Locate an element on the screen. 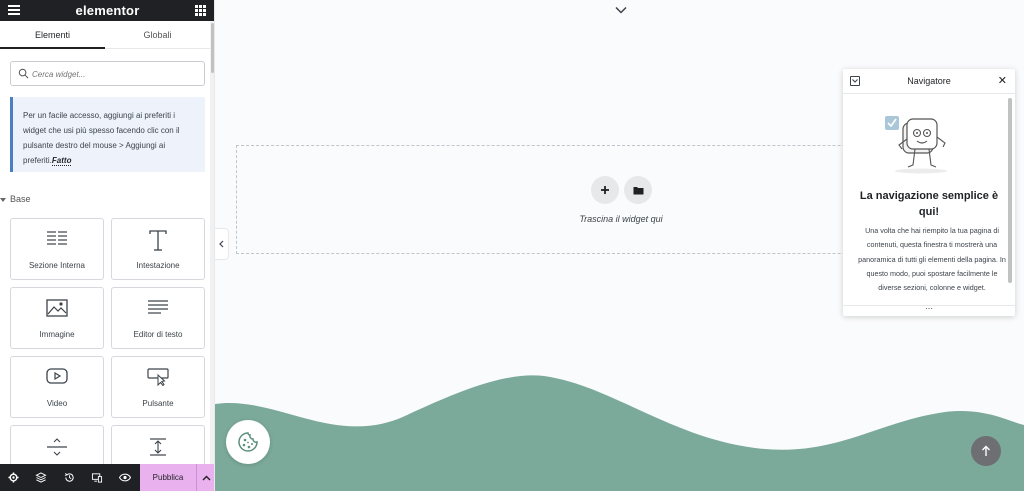 The height and width of the screenshot is (491, 1024). tab-globali: Globali is located at coordinates (157, 35).